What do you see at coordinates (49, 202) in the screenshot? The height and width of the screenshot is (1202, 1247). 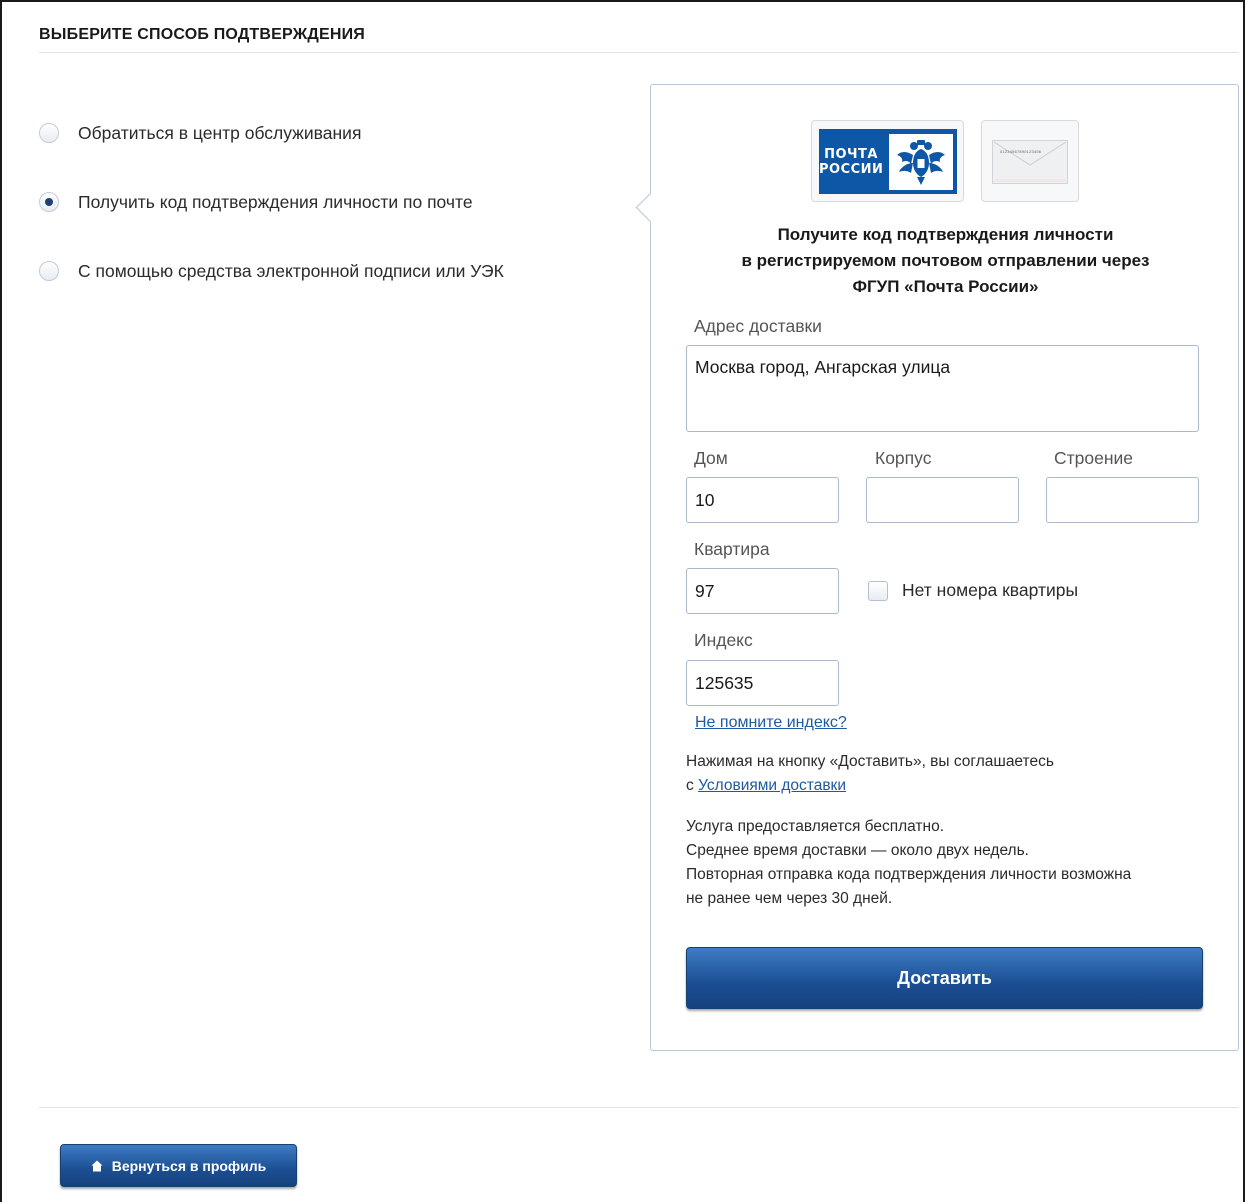 I see `radio-mail` at bounding box center [49, 202].